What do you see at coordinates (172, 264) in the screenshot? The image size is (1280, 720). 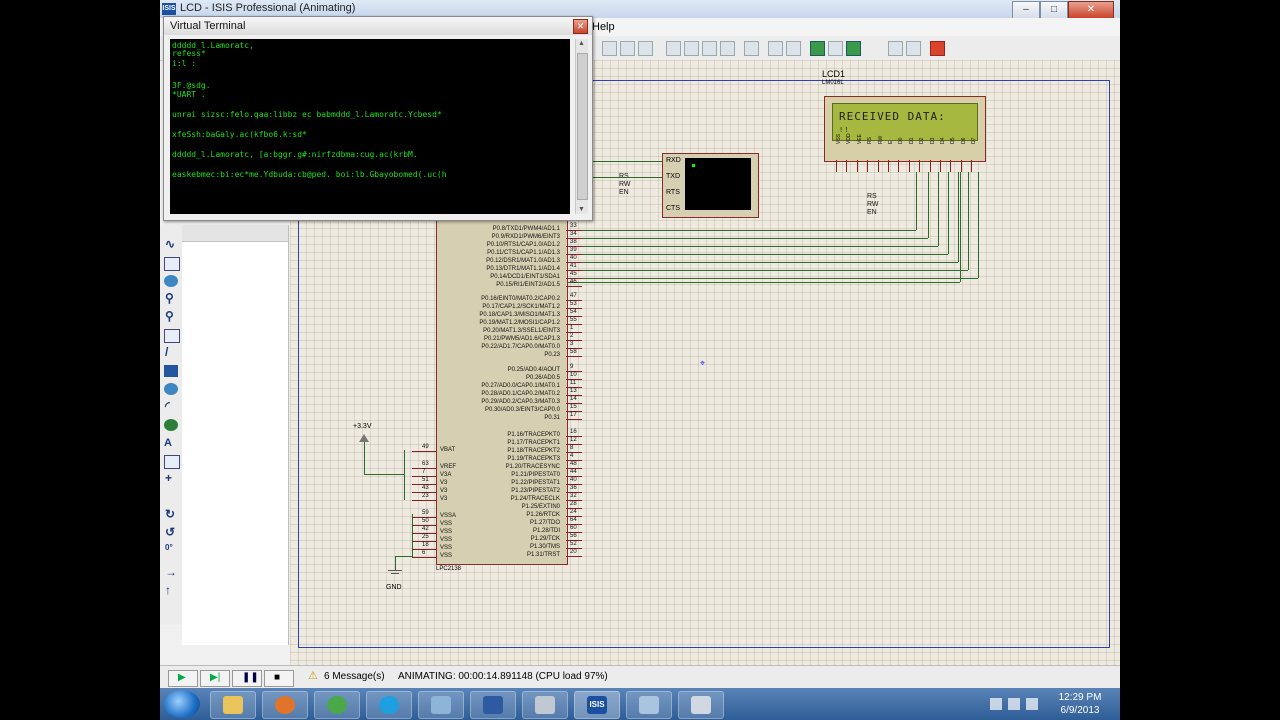 I see `tape-recorder-icon` at bounding box center [172, 264].